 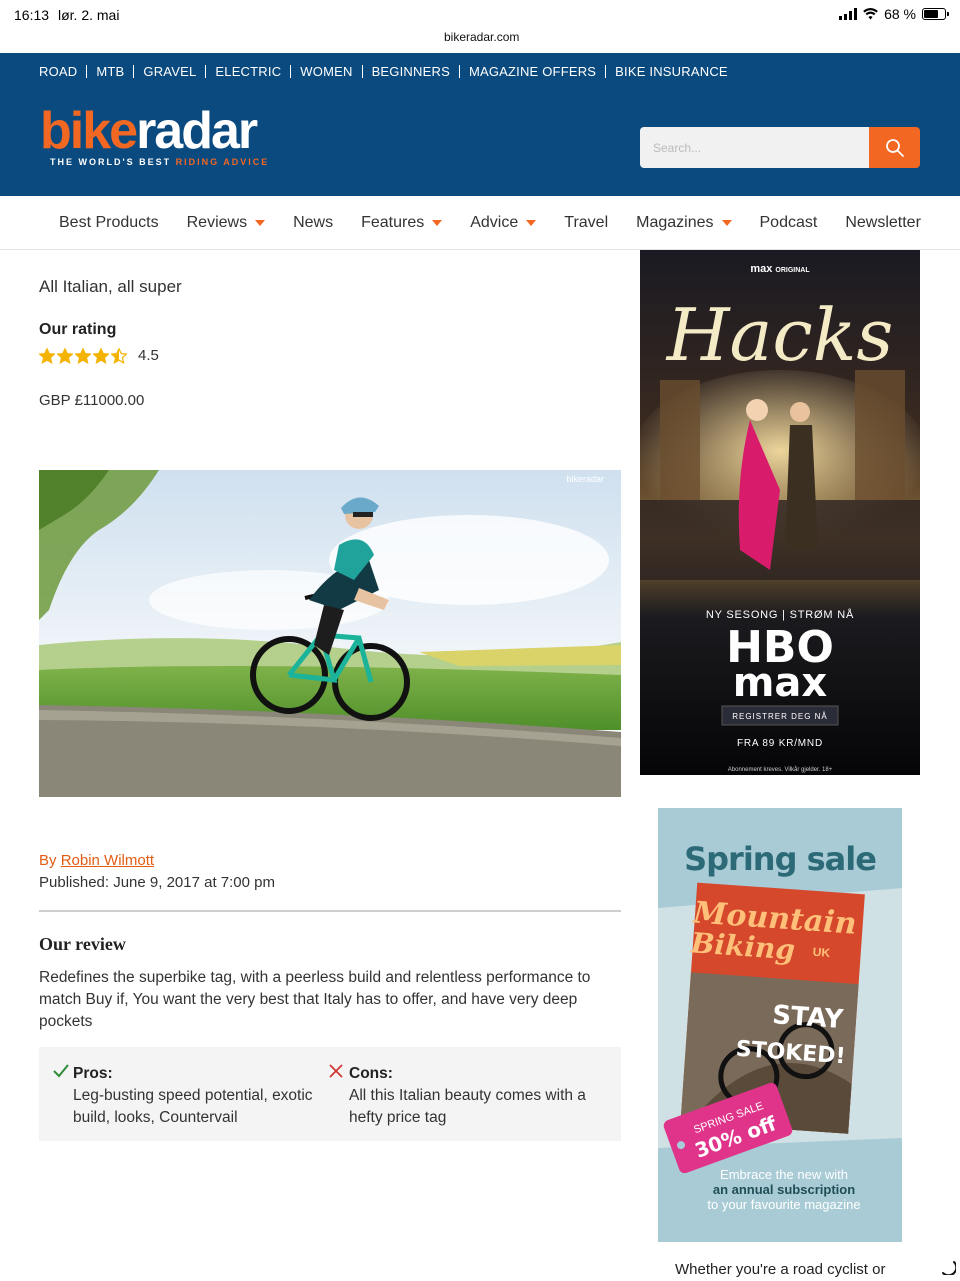 I want to click on search-box, so click(x=780, y=147).